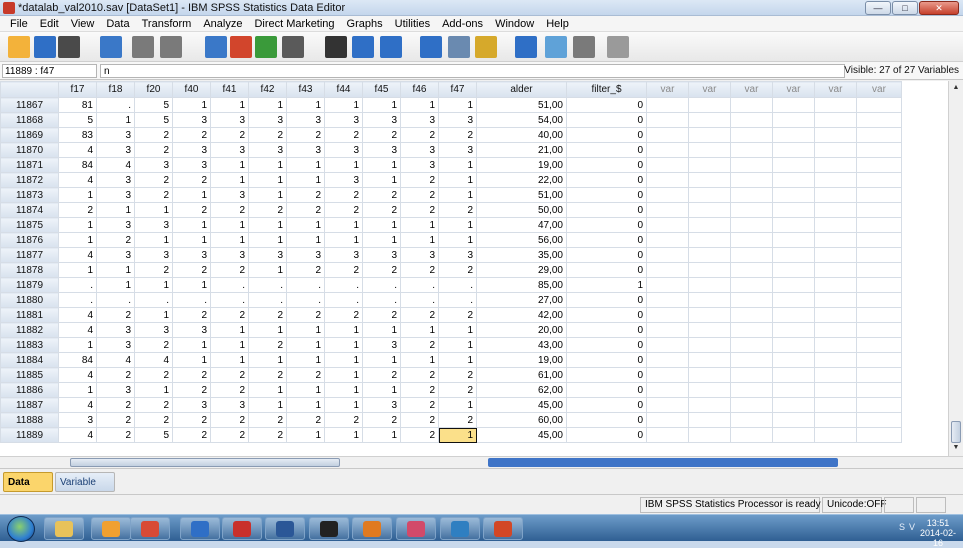 This screenshot has width=963, height=548. What do you see at coordinates (29, 240) in the screenshot?
I see `row-header: 11876` at bounding box center [29, 240].